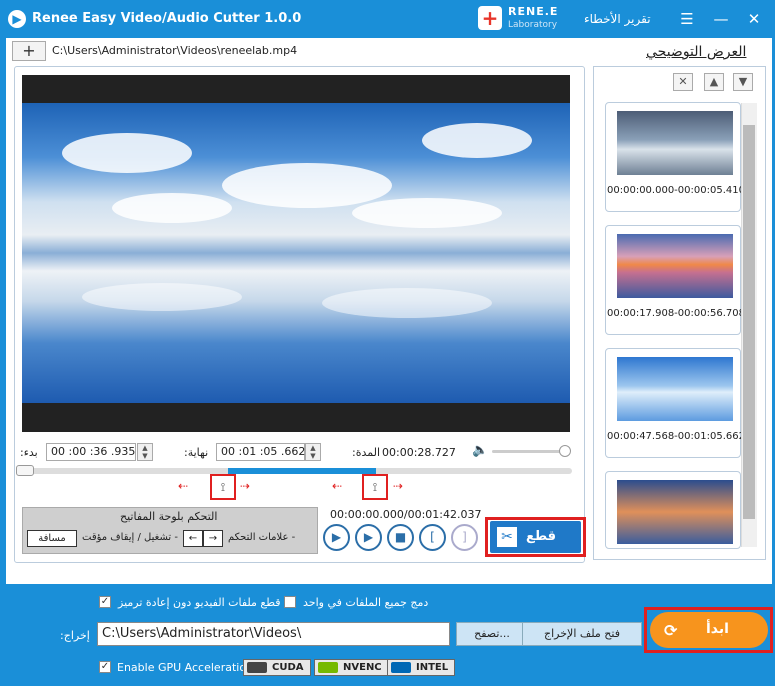 The height and width of the screenshot is (686, 775). What do you see at coordinates (368, 537) in the screenshot?
I see `play-segment-icon: ▶` at bounding box center [368, 537].